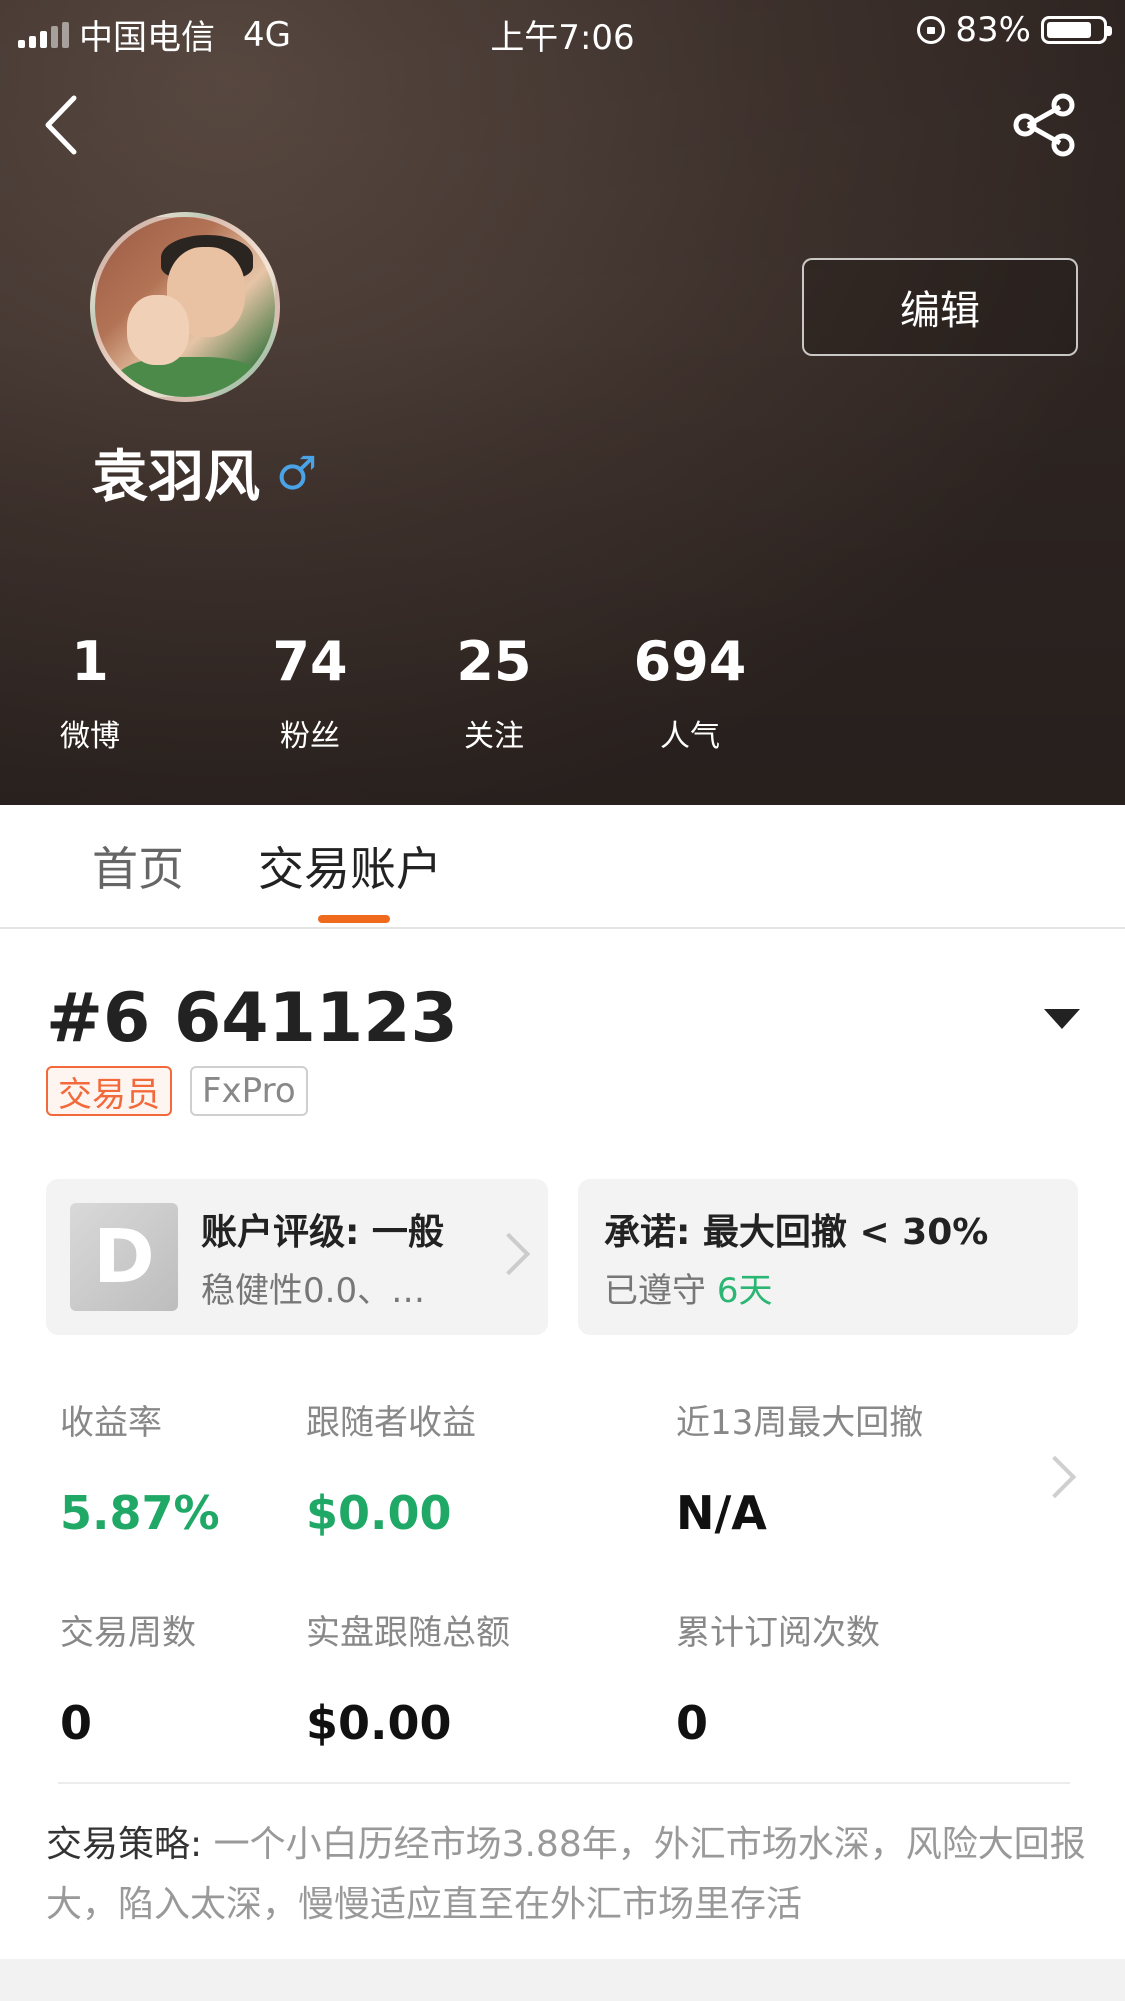  Describe the element at coordinates (391, 1467) in the screenshot. I see `metric-follower-profit: 跟随者收益 $0.00` at that location.